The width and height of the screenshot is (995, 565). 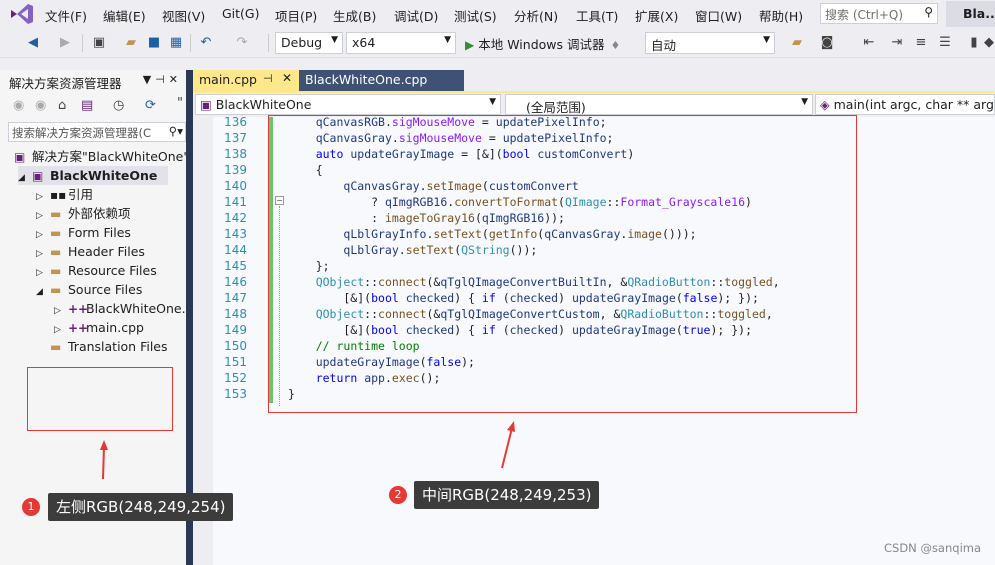 What do you see at coordinates (101, 156) in the screenshot?
I see `tree-item-solution: ▣ 解决方案"BlackWhiteOne"` at bounding box center [101, 156].